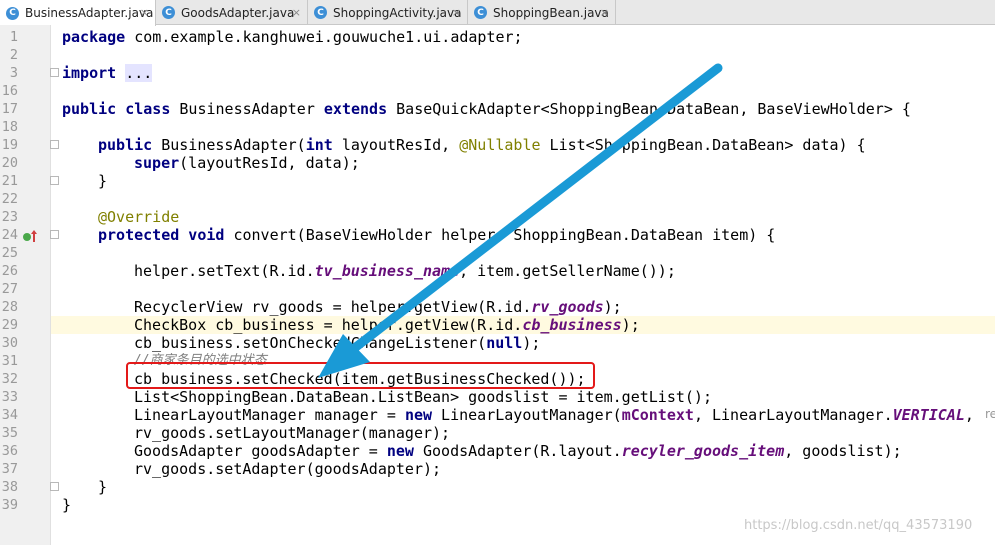 The height and width of the screenshot is (545, 995). Describe the element at coordinates (858, 525) in the screenshot. I see `watermark: https://blog.csdn.net/qq_43573190` at that location.